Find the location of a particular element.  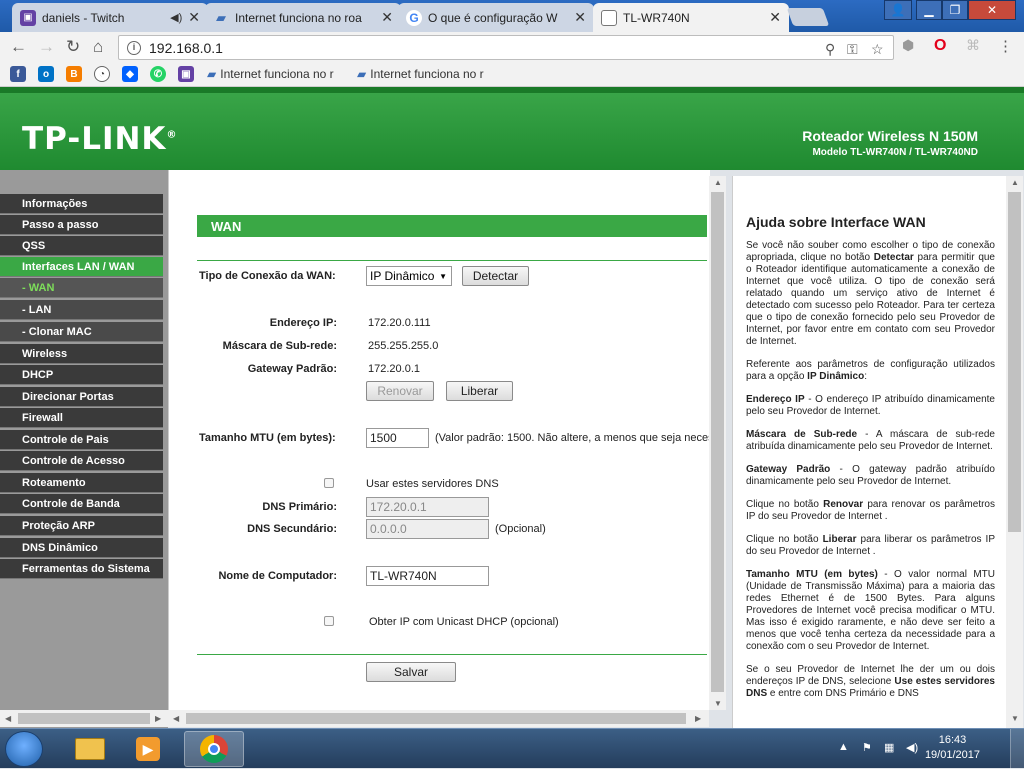

home-icon: ⌂ is located at coordinates (98, 47).